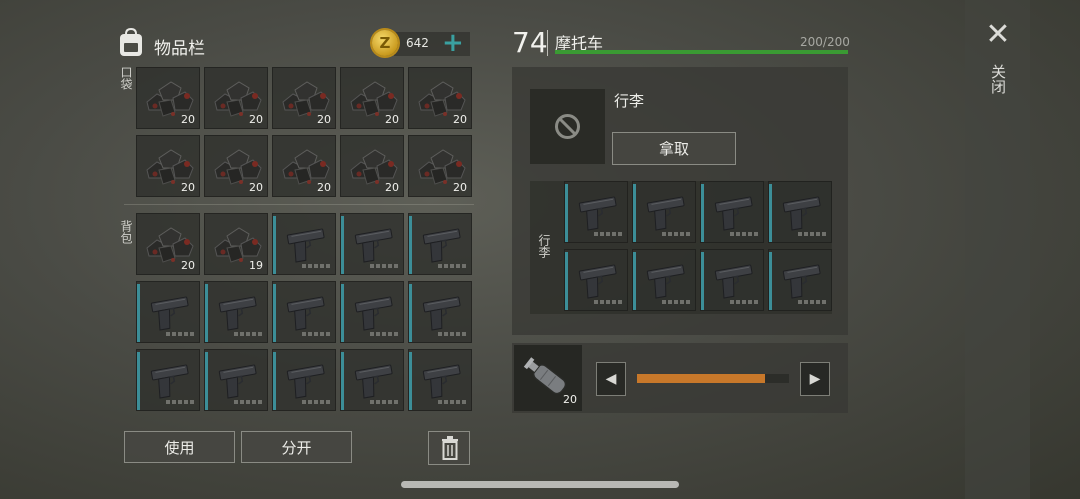 The width and height of the screenshot is (1080, 499). I want to click on fuel-decrease-button: ◀, so click(611, 379).